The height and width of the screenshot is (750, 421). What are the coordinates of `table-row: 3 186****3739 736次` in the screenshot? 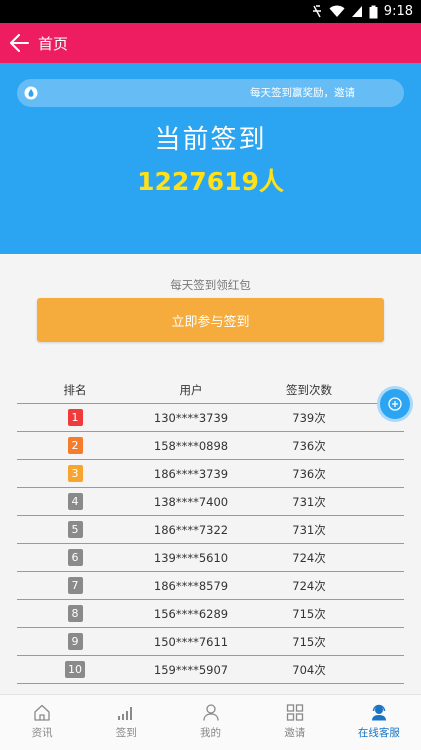 It's located at (210, 474).